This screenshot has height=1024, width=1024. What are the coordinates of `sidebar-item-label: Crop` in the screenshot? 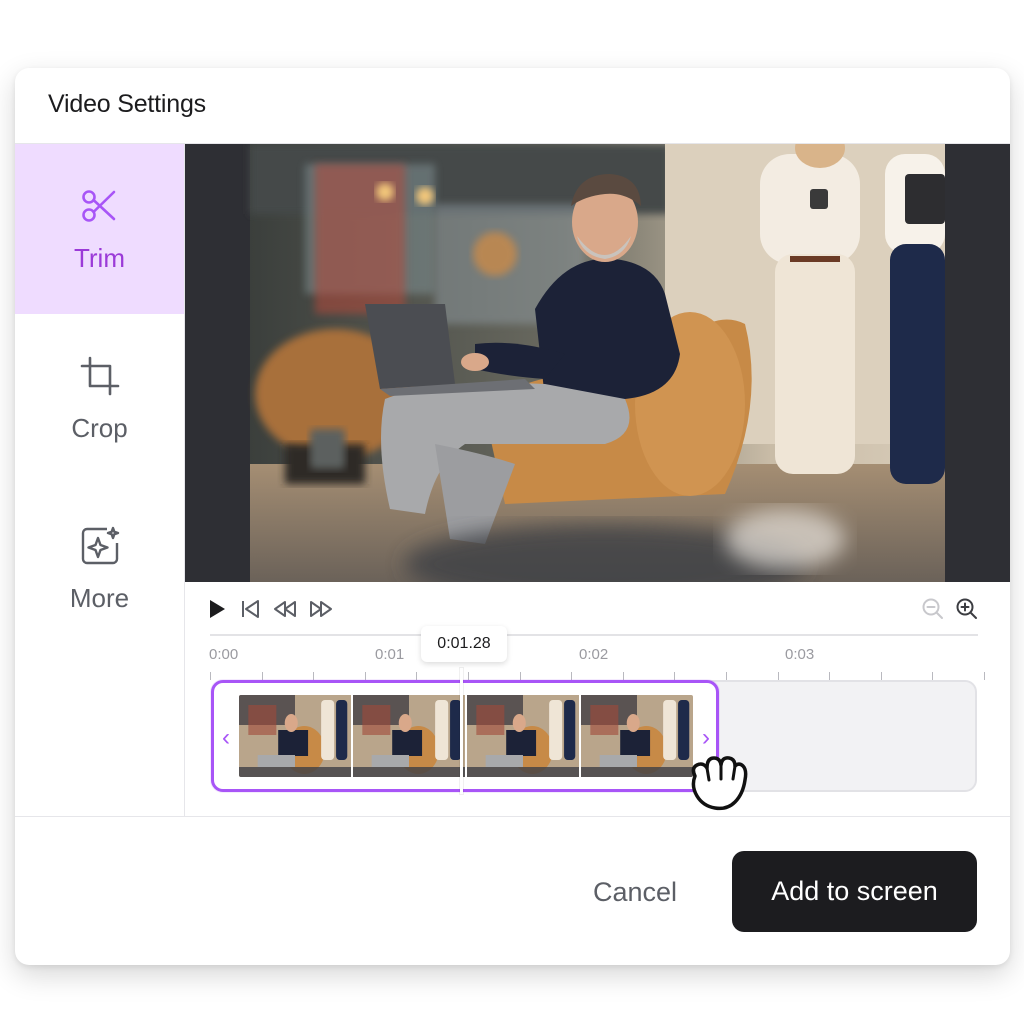 It's located at (99, 427).